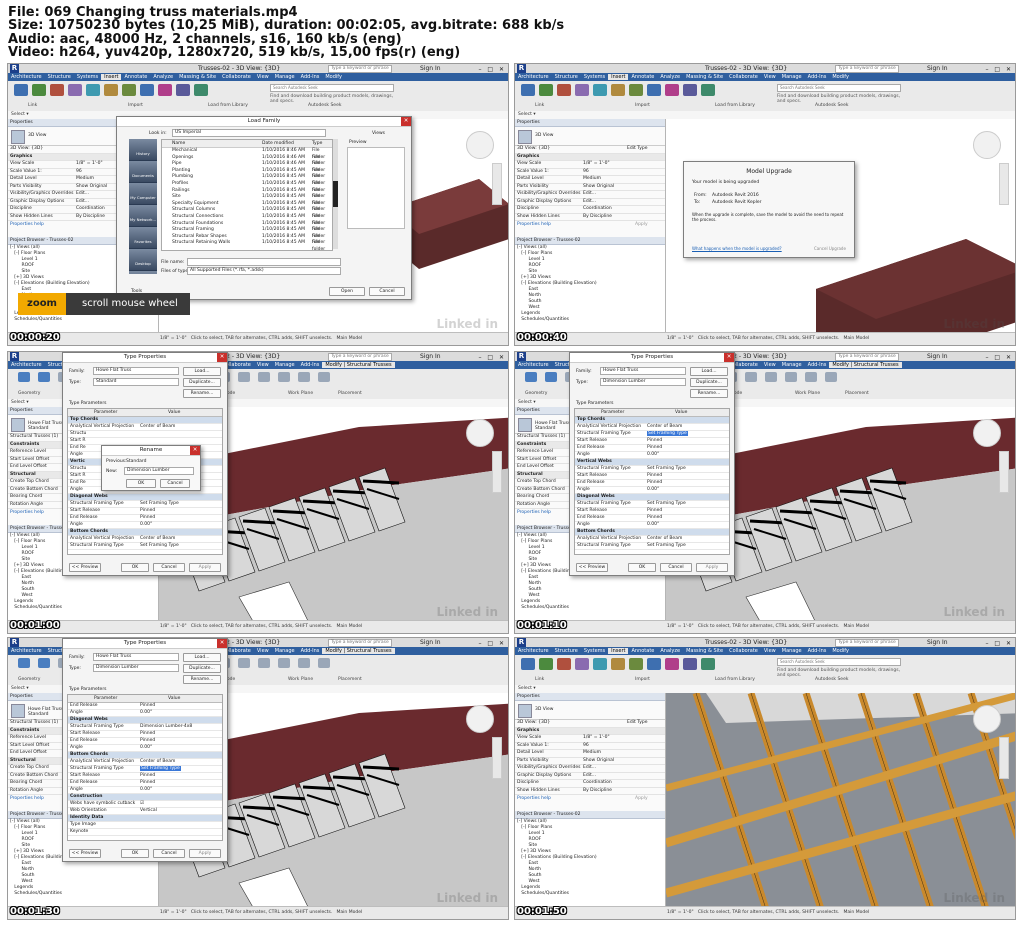 The image size is (1024, 927). Describe the element at coordinates (865, 365) in the screenshot. I see `ribbon-tab: Modify | Structural Trusses` at that location.